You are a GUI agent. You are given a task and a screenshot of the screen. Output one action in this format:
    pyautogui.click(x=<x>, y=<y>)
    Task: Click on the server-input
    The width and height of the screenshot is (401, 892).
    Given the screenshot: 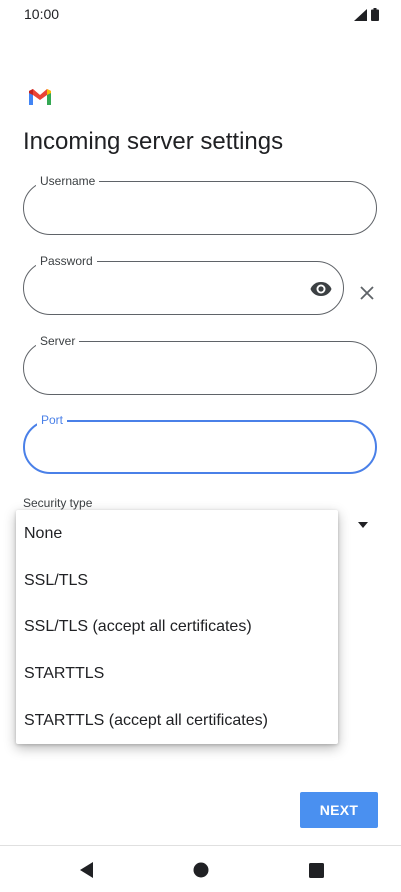 What is the action you would take?
    pyautogui.click(x=181, y=368)
    